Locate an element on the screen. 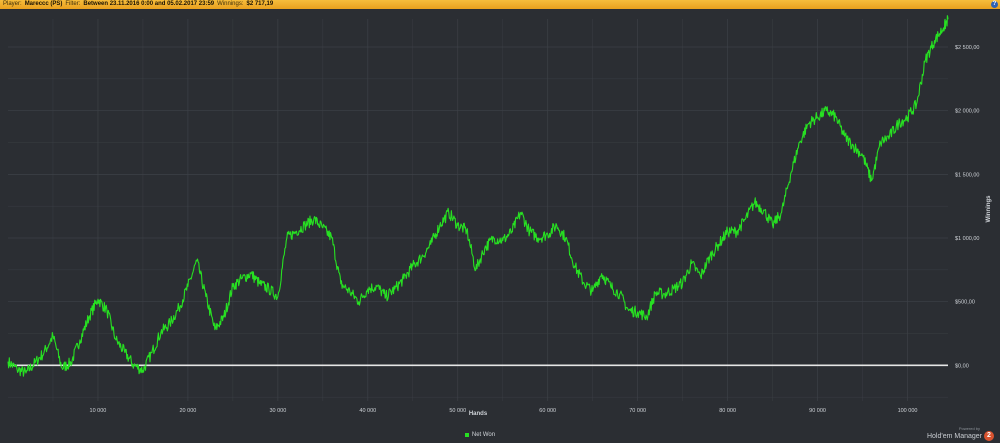  winnings-value: $2 717,19 is located at coordinates (260, 4).